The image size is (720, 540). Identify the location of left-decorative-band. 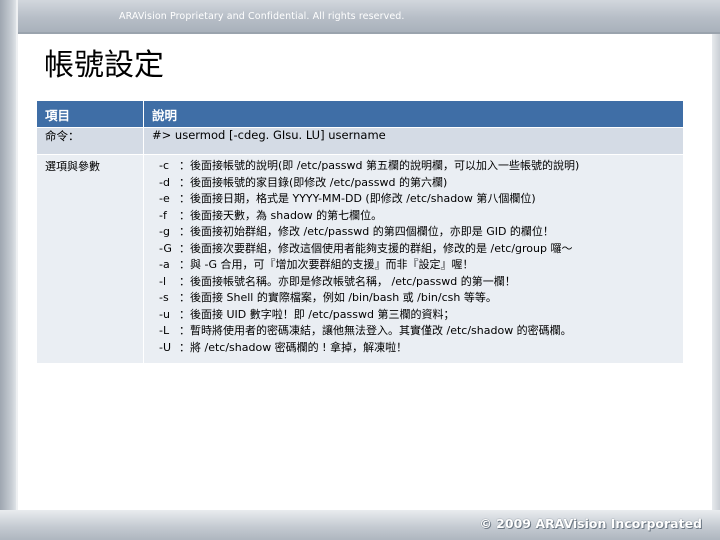
(8, 270).